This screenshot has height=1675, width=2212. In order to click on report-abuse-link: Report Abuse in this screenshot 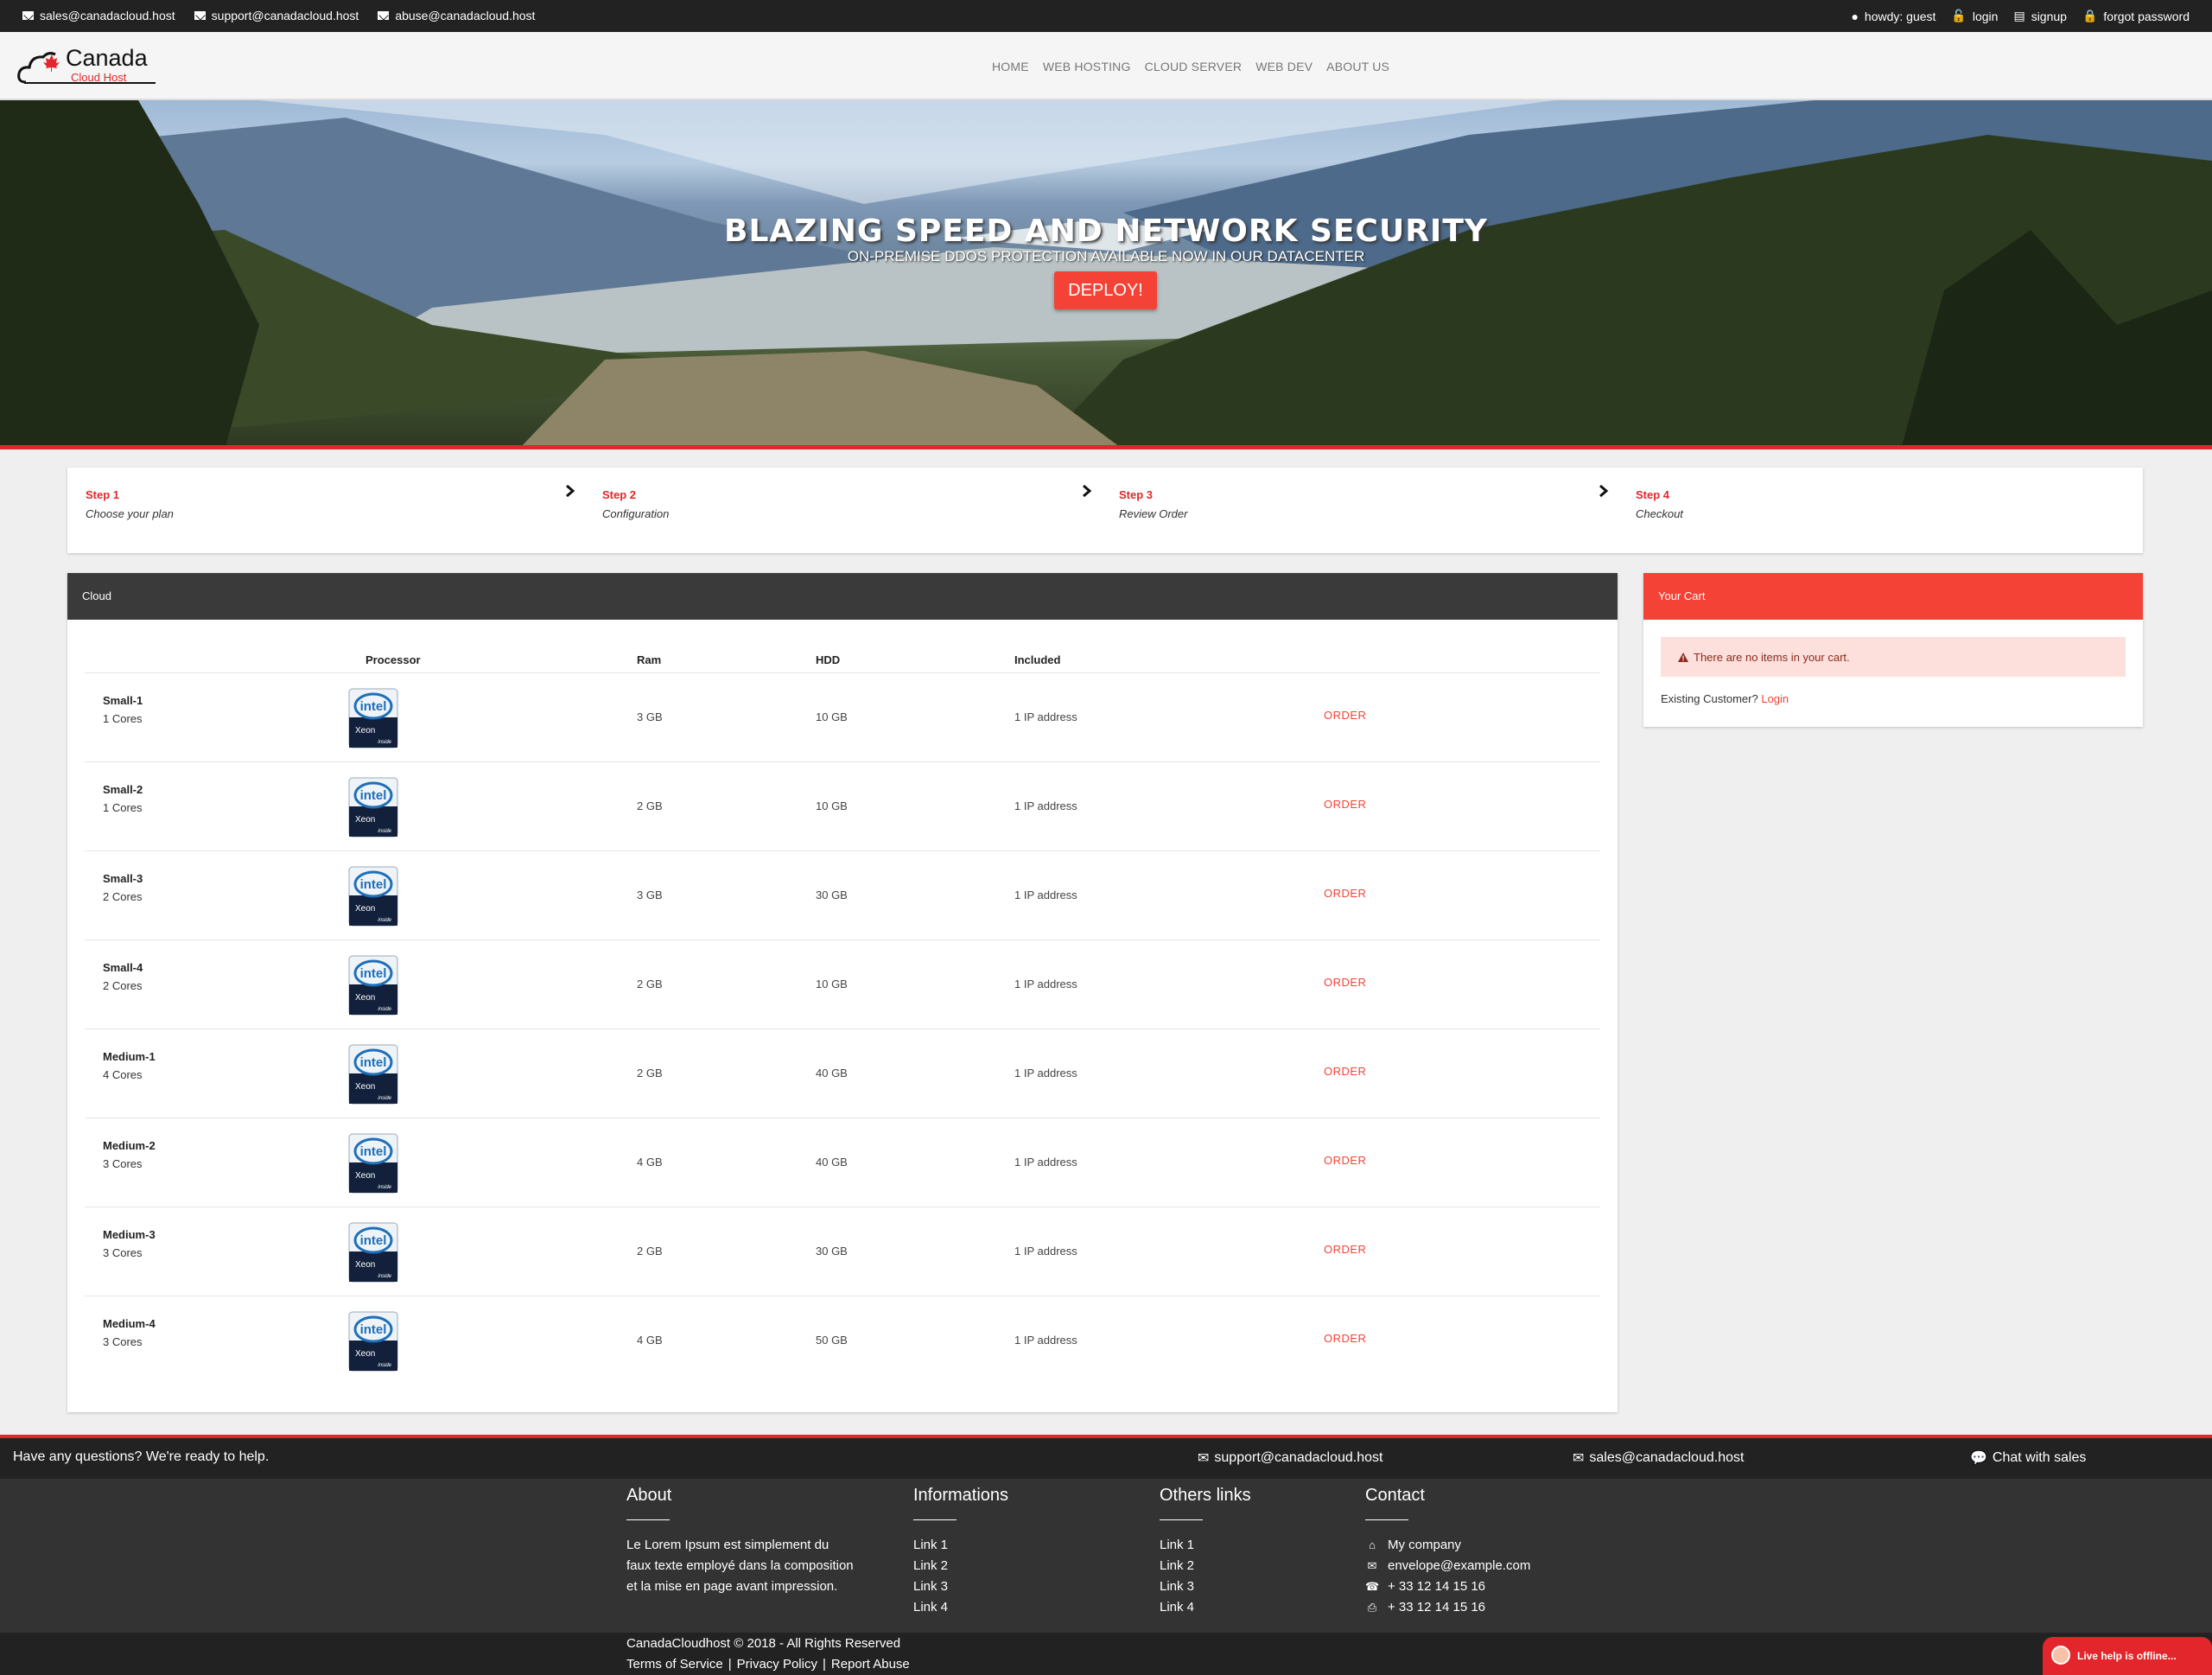, I will do `click(870, 1664)`.